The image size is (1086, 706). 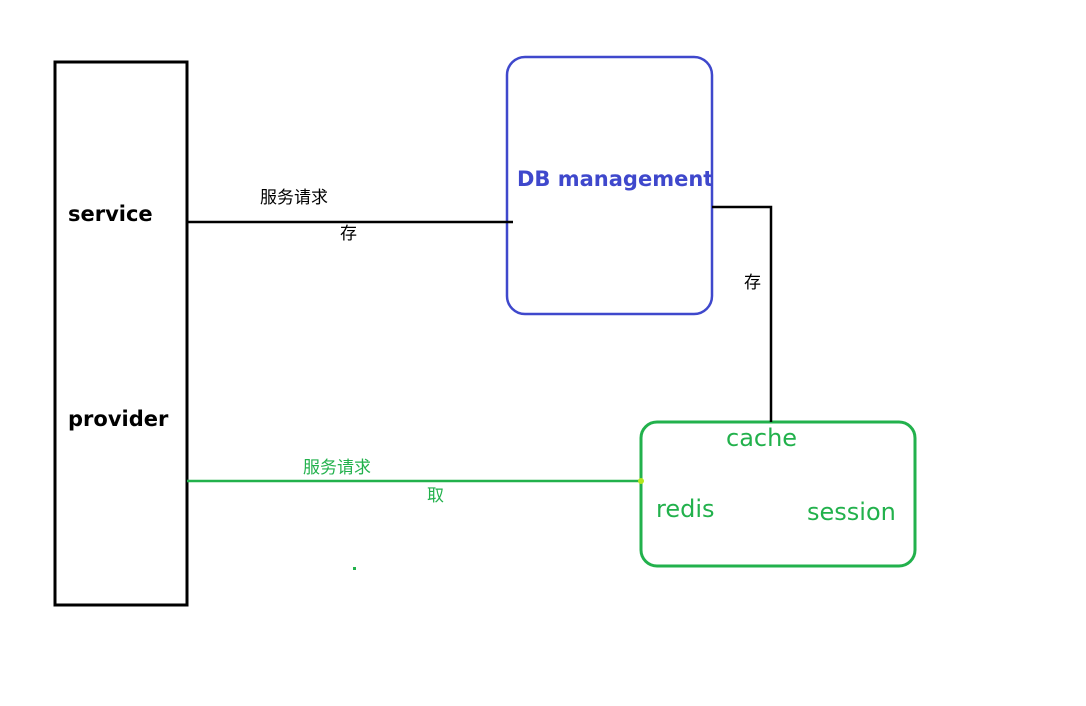 I want to click on service-to-db-store-label: 存, so click(x=348, y=234).